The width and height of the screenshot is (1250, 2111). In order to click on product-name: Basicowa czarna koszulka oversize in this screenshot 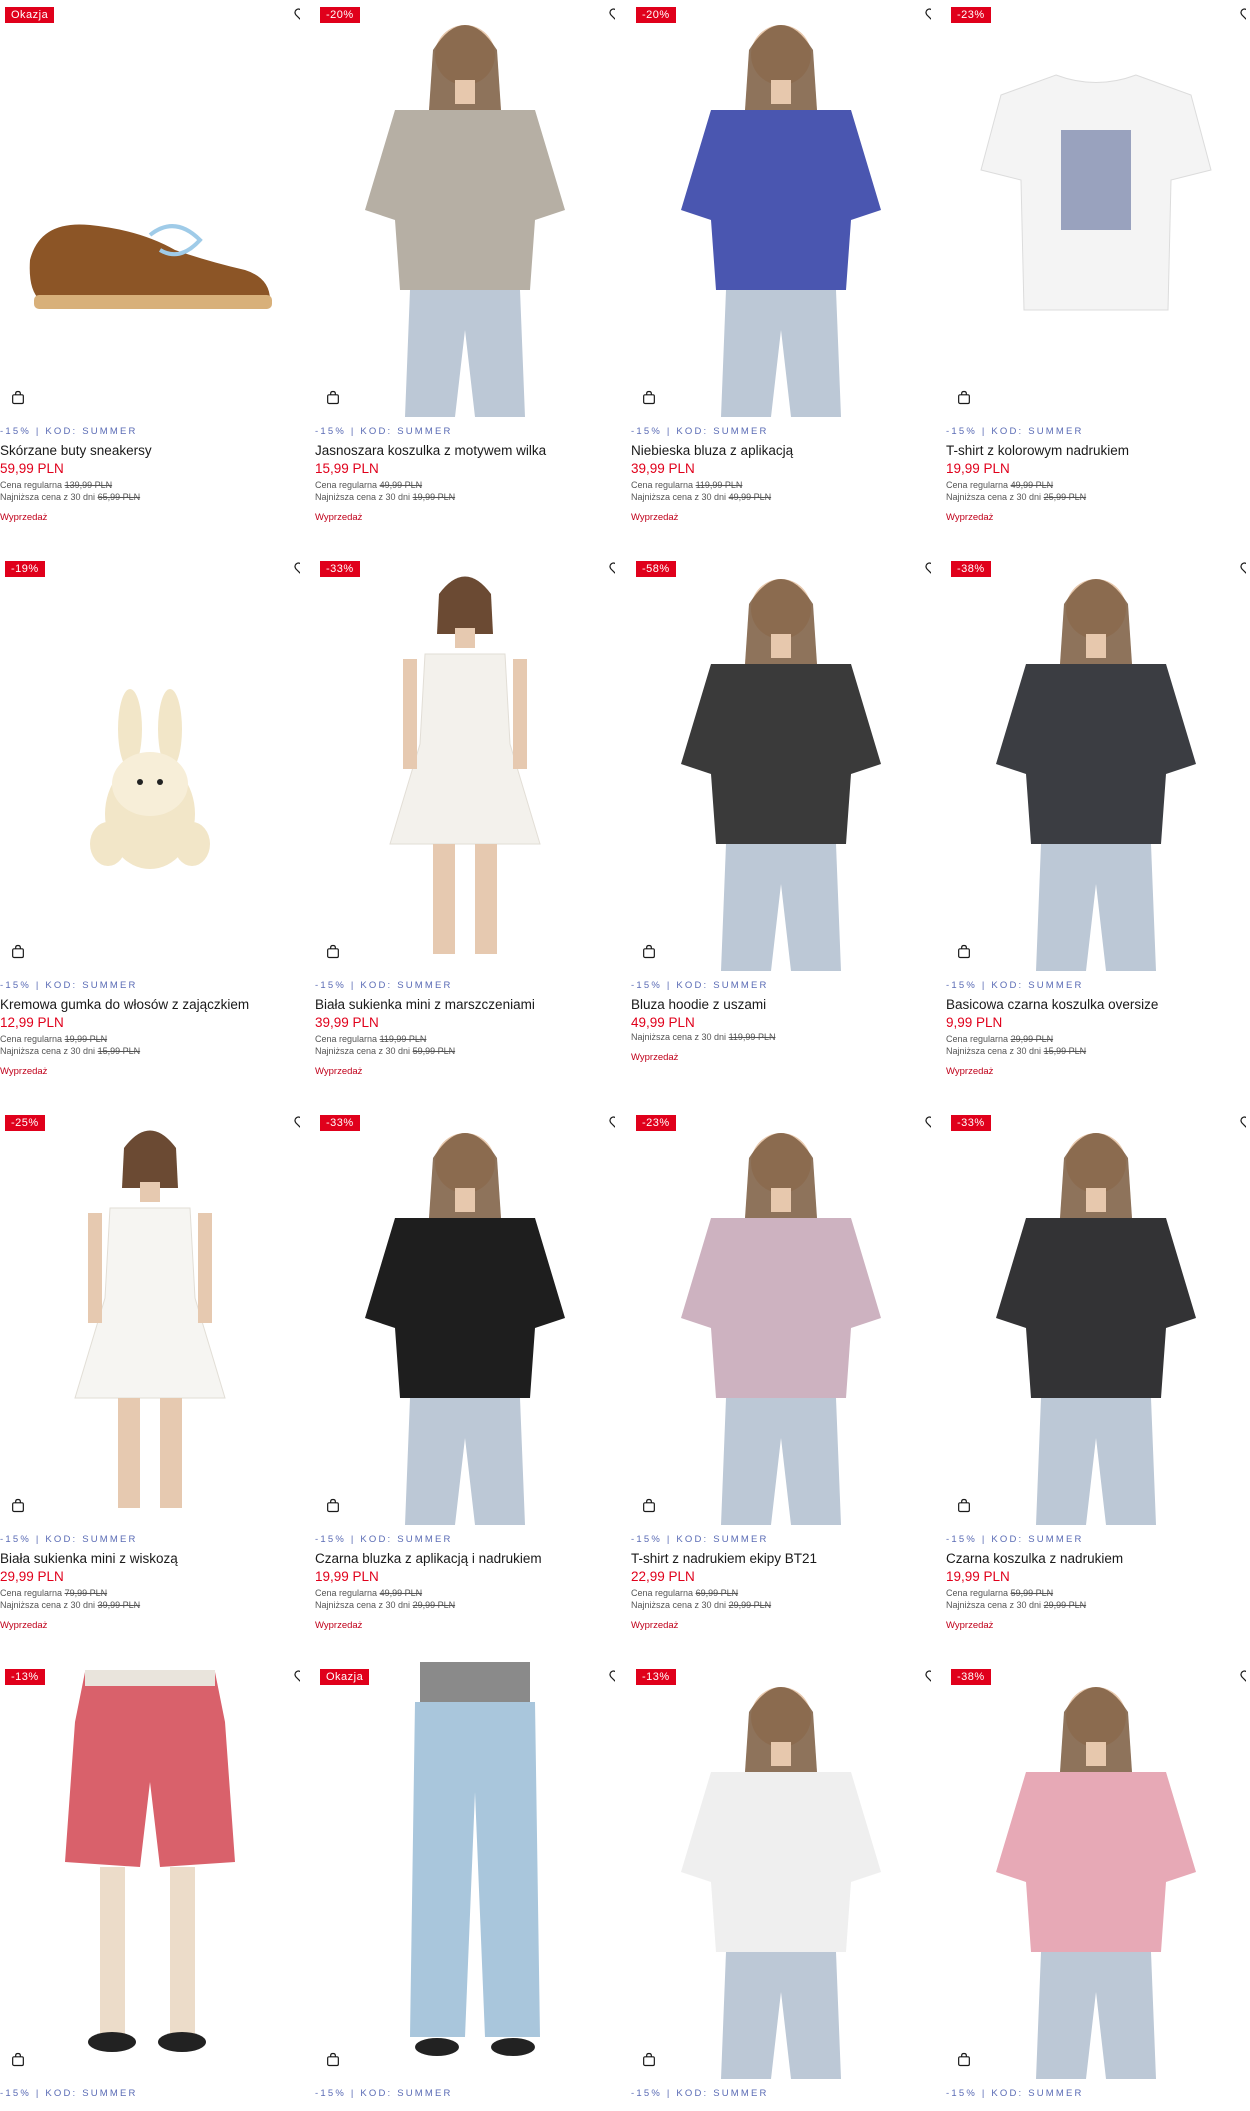, I will do `click(1096, 1005)`.